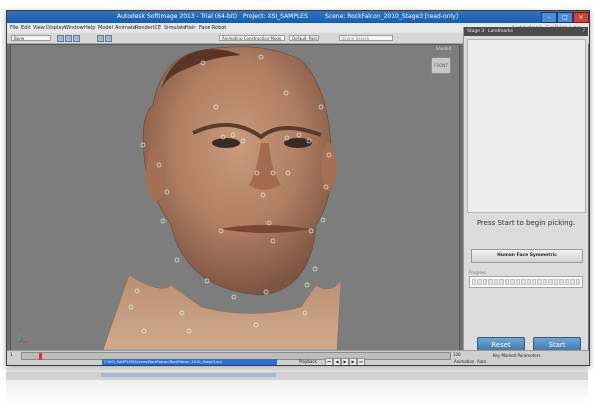 Image resolution: width=594 pixels, height=418 pixels. I want to click on snap-icon, so click(76, 38).